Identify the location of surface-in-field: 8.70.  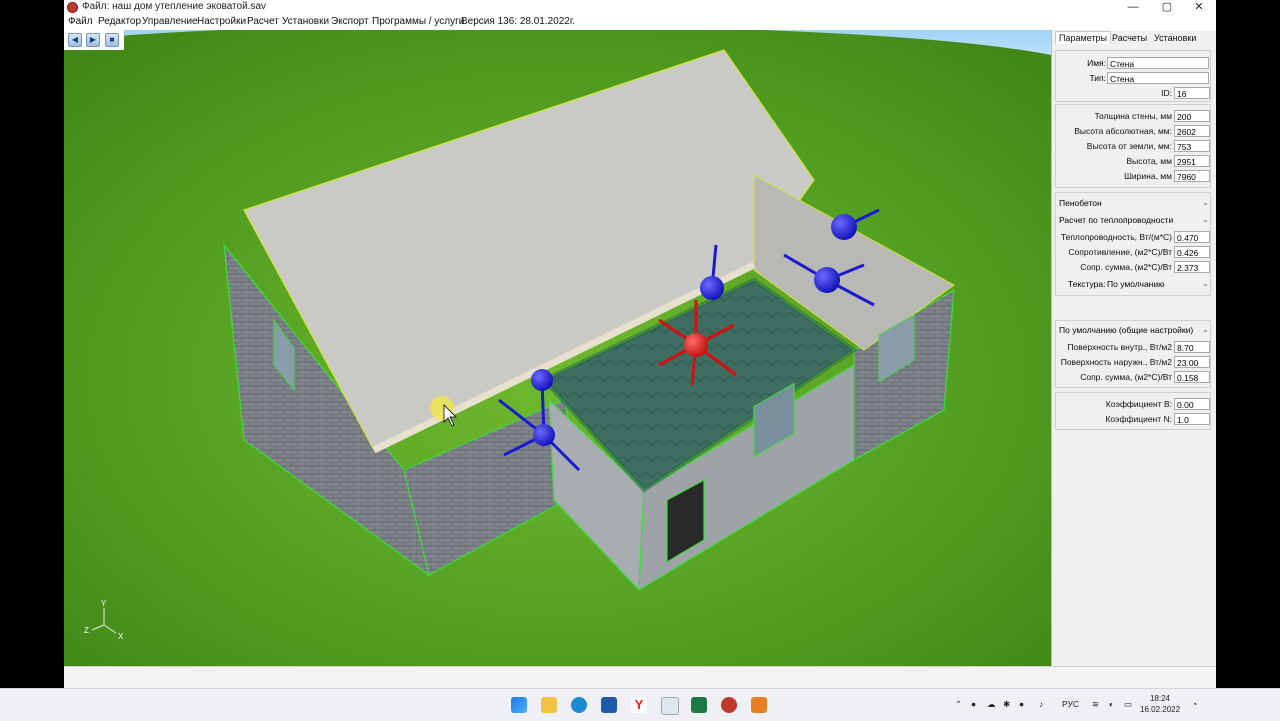
(1192, 347).